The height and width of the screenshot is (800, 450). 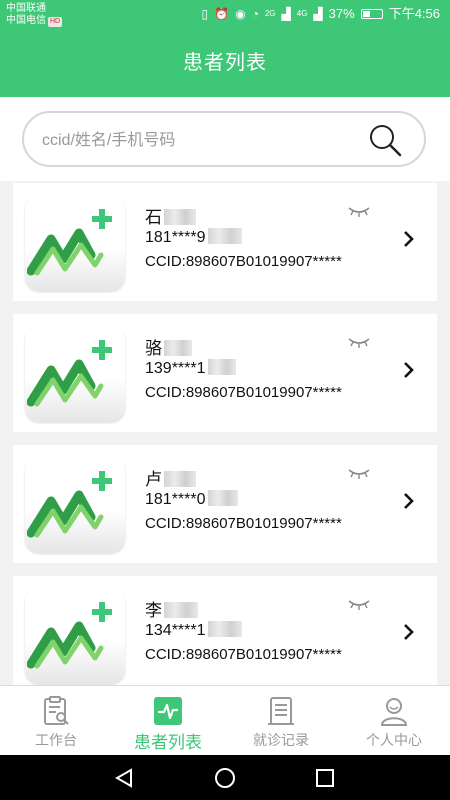 I want to click on patient-name: 石, so click(x=170, y=215).